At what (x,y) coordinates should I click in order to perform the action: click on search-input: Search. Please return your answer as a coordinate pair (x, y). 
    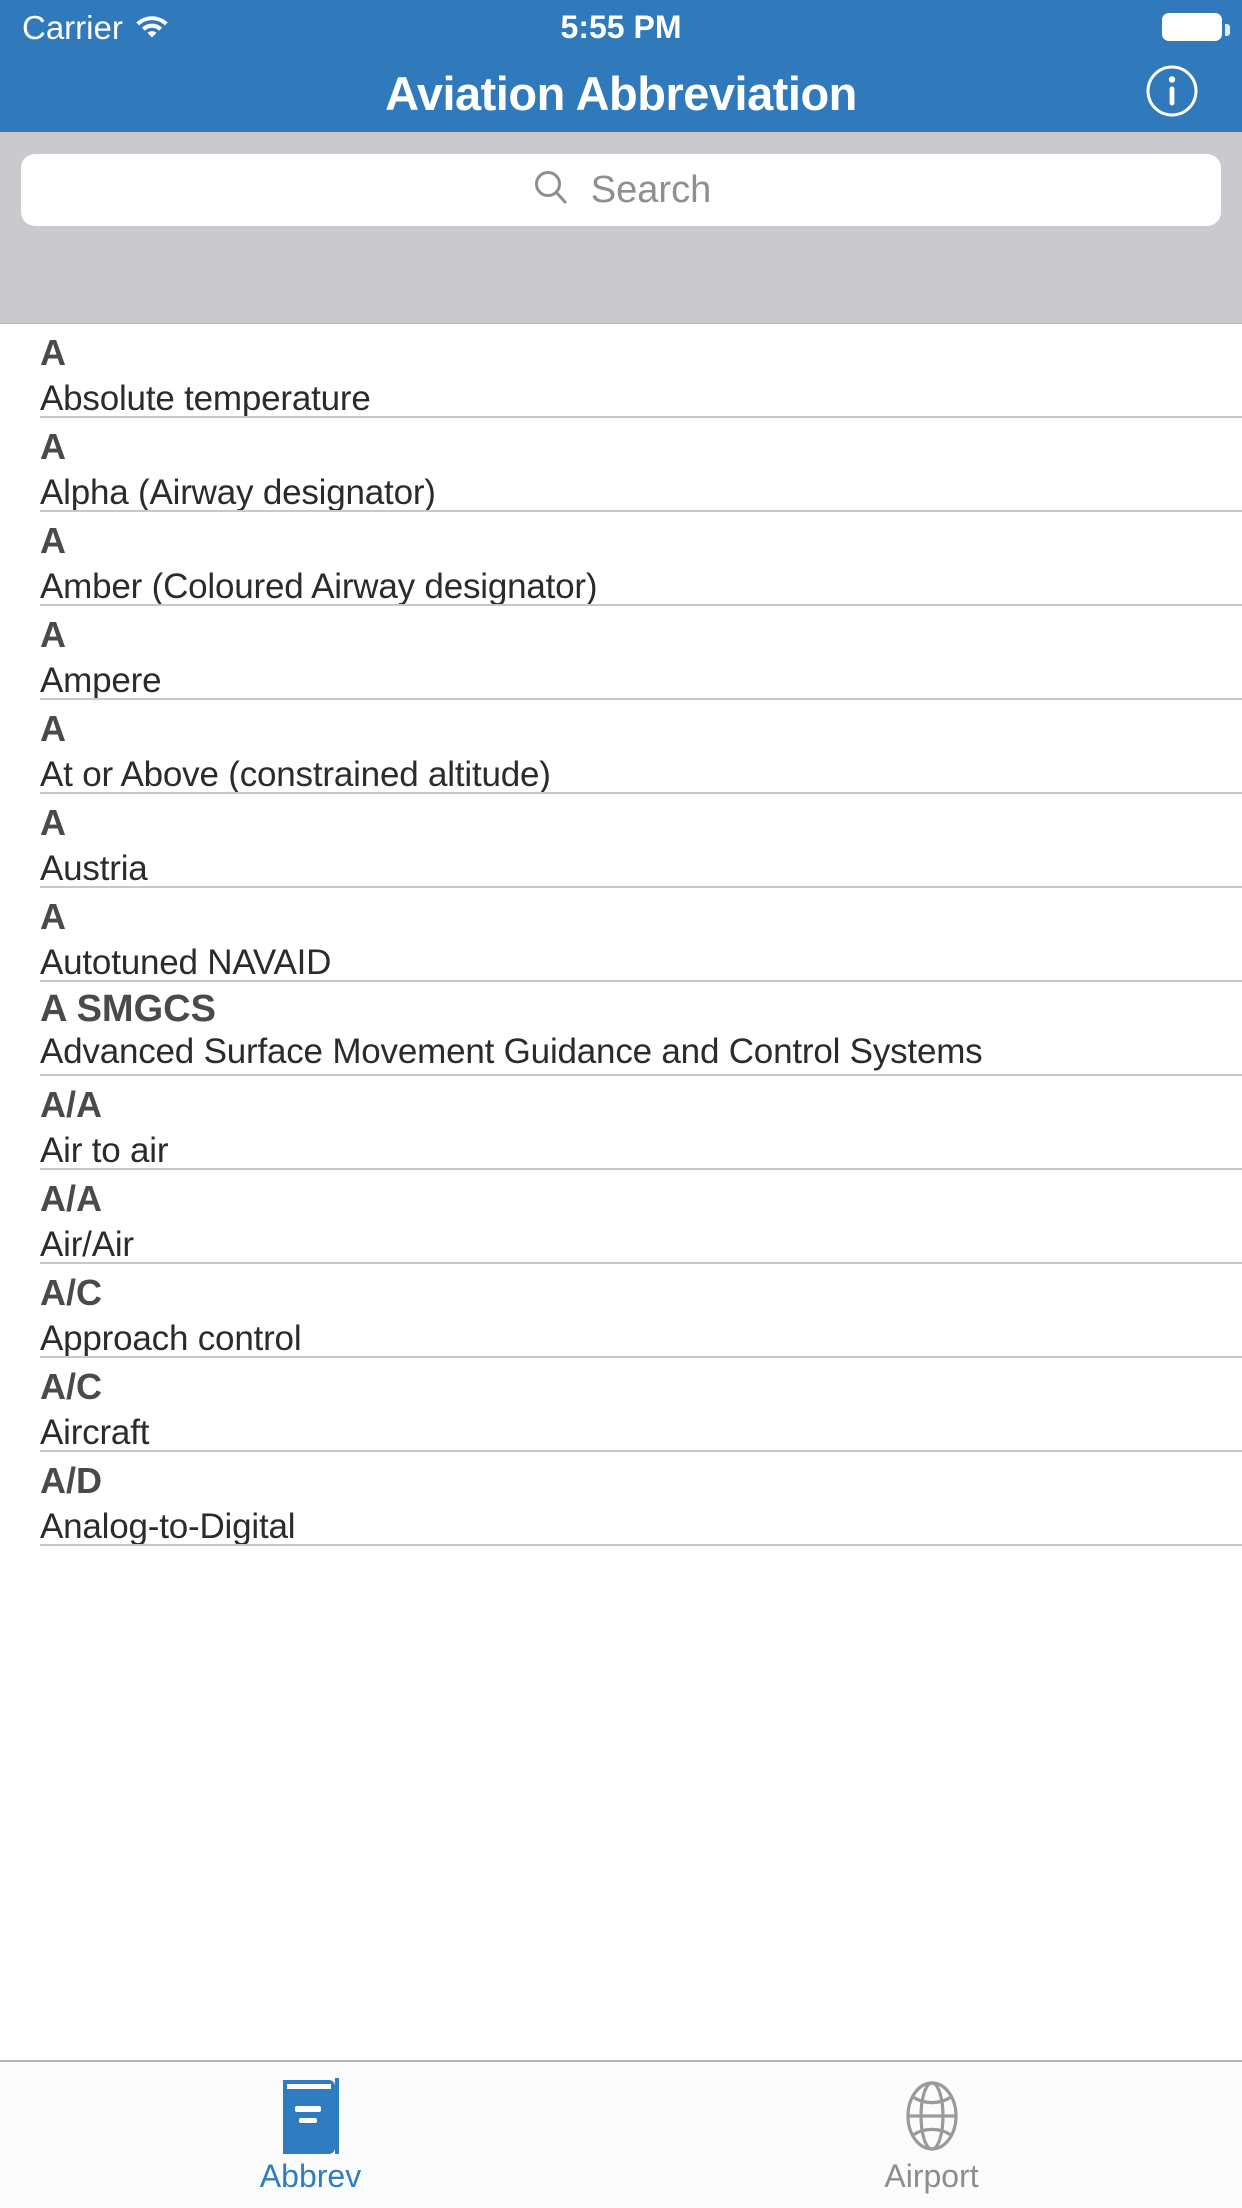
    Looking at the image, I should click on (621, 190).